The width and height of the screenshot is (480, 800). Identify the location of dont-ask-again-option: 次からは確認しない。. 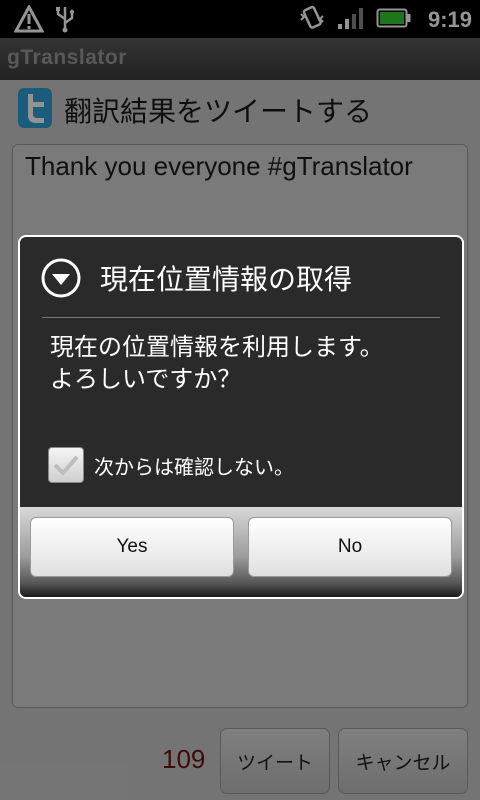
(171, 465).